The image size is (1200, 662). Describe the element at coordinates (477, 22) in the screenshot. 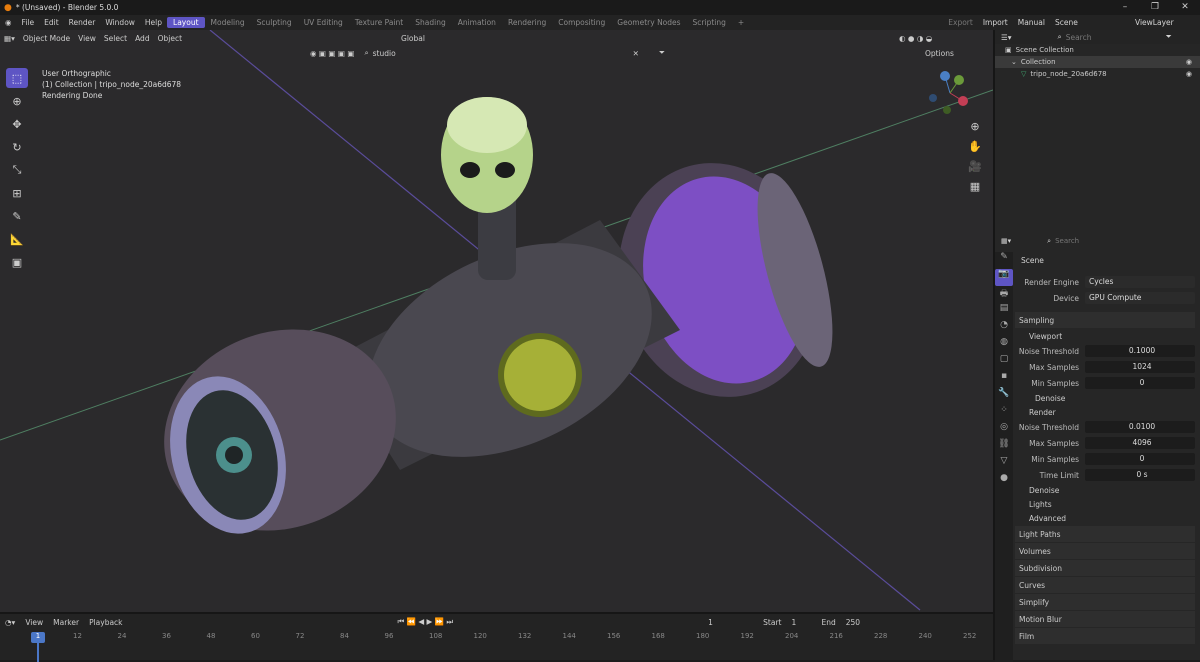

I see `tab-animation: Animation` at that location.